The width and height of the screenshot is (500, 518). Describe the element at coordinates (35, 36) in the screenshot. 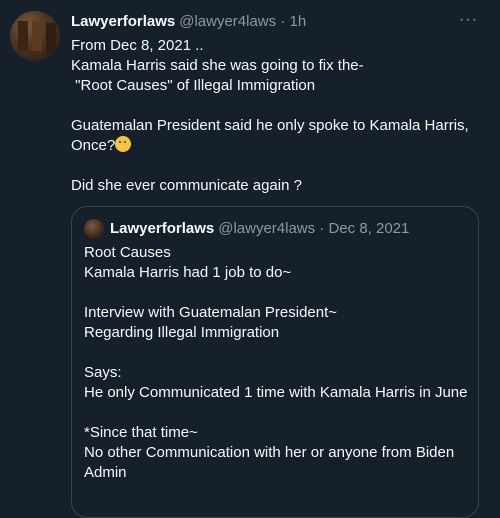

I see `author-avatar` at that location.